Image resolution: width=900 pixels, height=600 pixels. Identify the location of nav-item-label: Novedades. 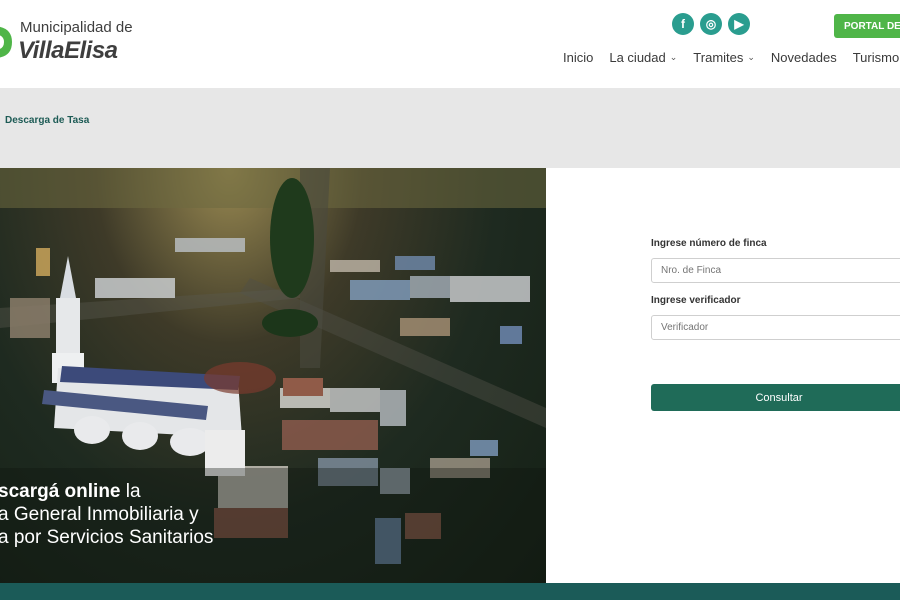
(803, 57).